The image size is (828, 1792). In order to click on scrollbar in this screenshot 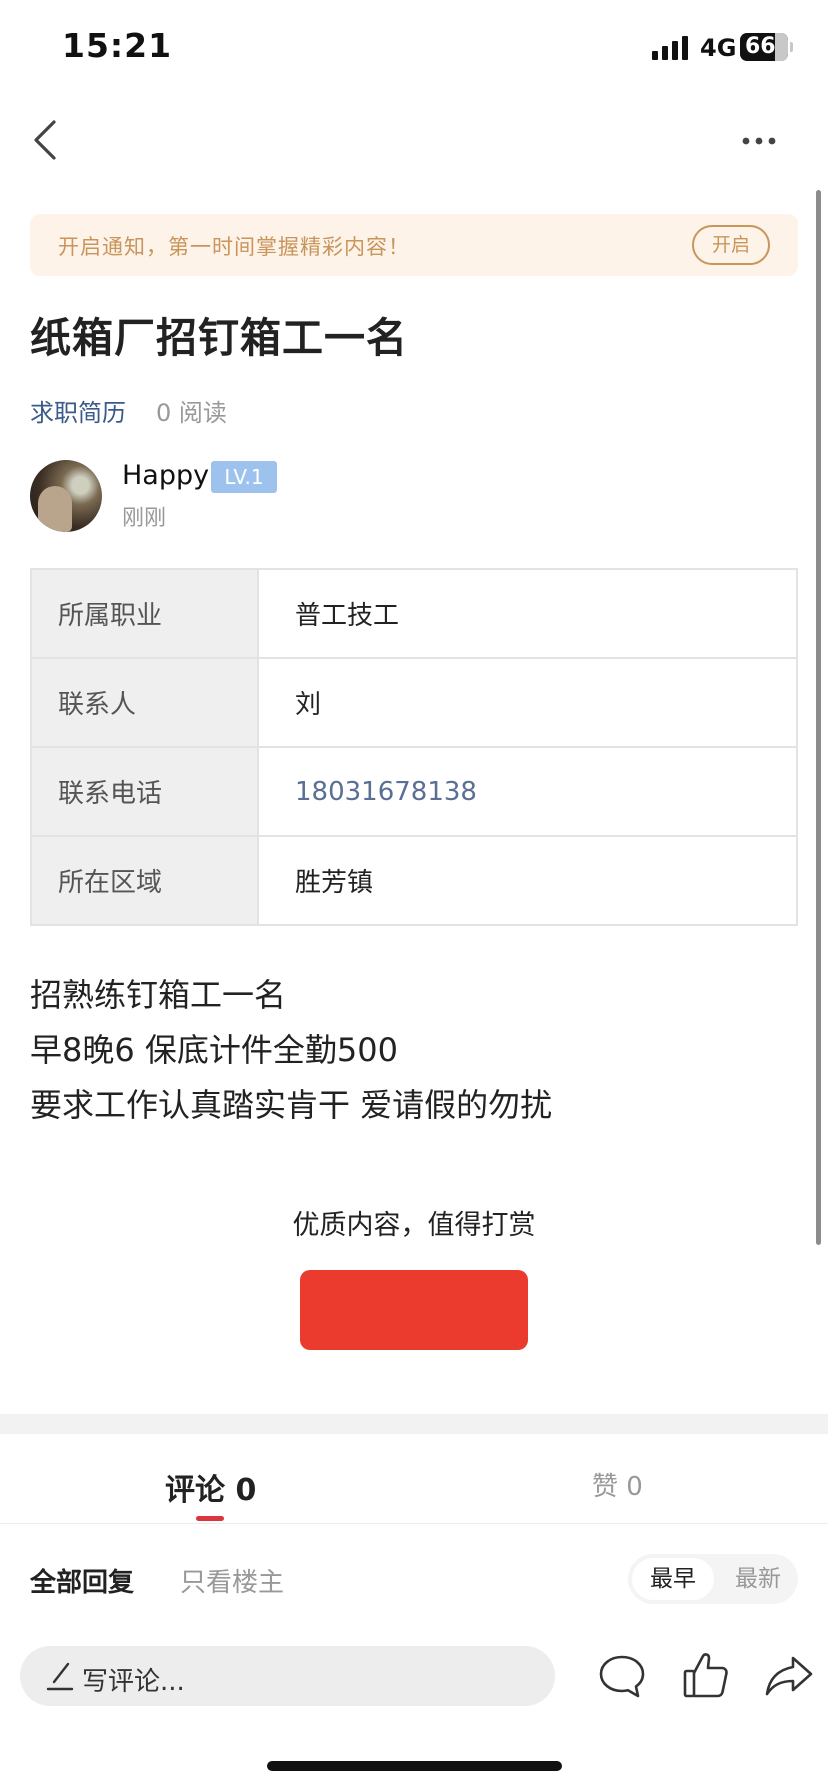, I will do `click(818, 717)`.